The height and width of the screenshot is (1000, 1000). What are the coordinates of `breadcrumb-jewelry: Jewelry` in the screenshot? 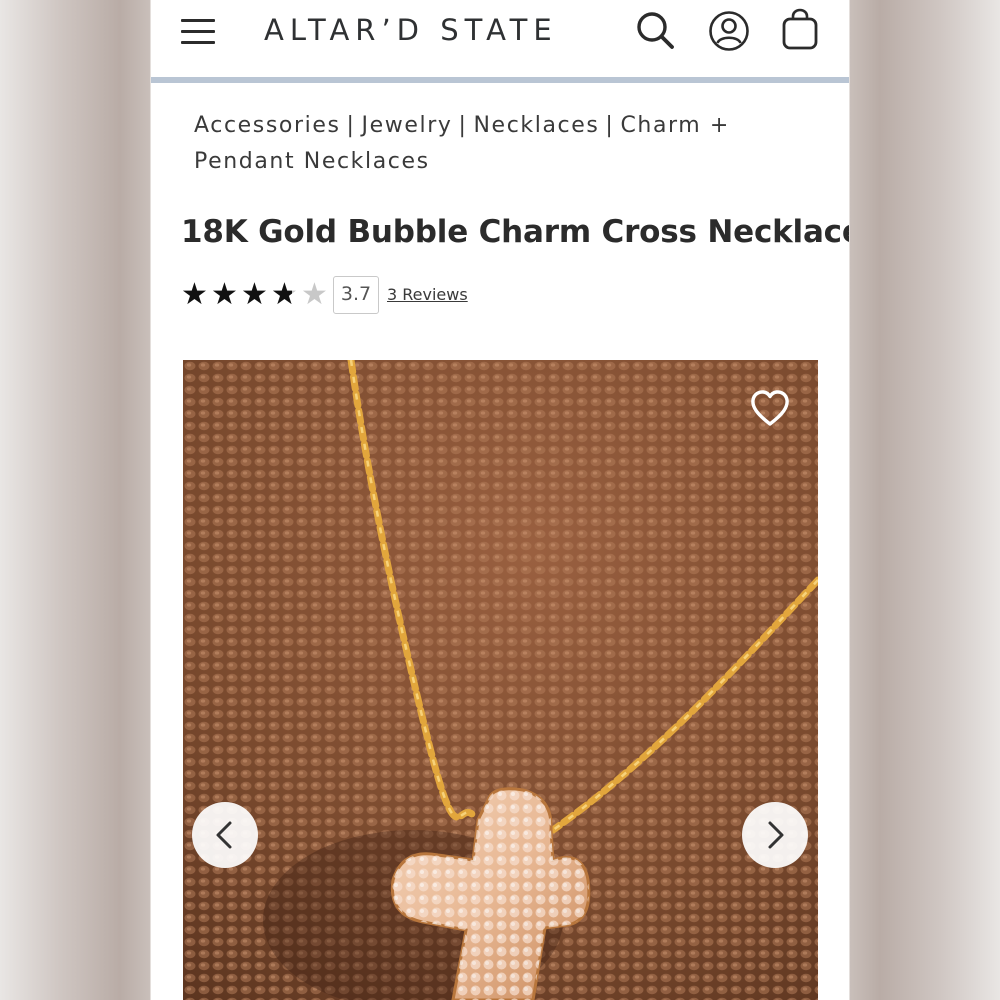 It's located at (407, 125).